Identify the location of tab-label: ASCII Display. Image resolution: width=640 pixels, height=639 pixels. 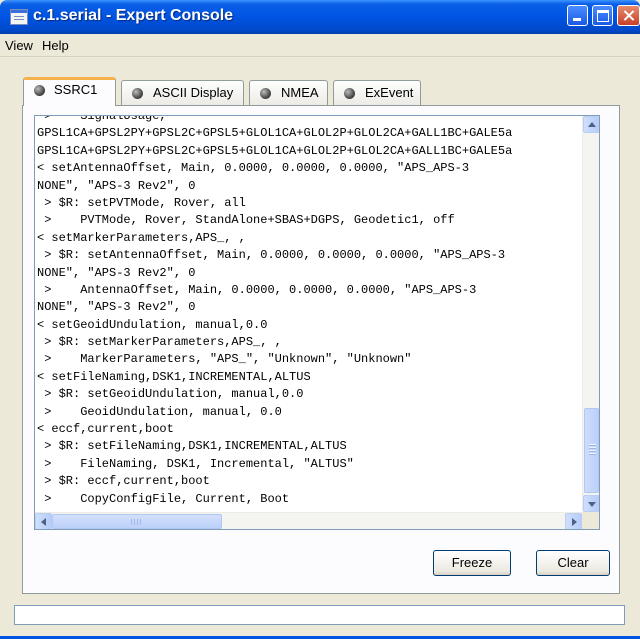
(193, 92).